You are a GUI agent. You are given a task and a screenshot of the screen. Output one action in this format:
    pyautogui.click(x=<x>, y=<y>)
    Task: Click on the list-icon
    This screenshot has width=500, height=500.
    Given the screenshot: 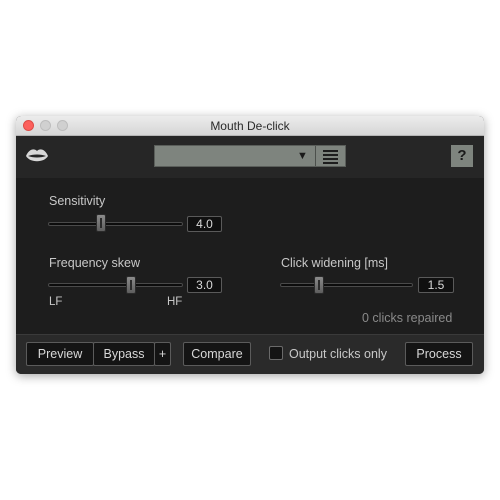 What is the action you would take?
    pyautogui.click(x=330, y=151)
    